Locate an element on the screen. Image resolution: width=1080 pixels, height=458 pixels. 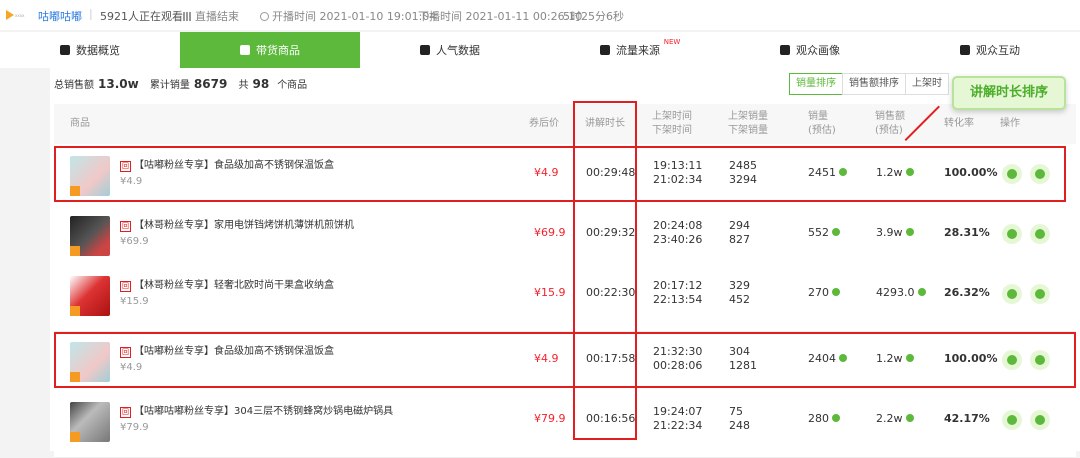
volume-on: 294 is located at coordinates (739, 225).